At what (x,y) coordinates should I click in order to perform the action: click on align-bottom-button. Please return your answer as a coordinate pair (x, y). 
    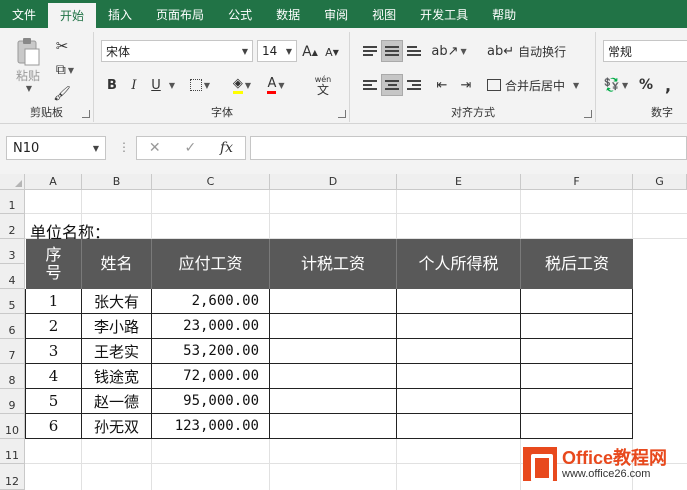
    Looking at the image, I should click on (414, 51).